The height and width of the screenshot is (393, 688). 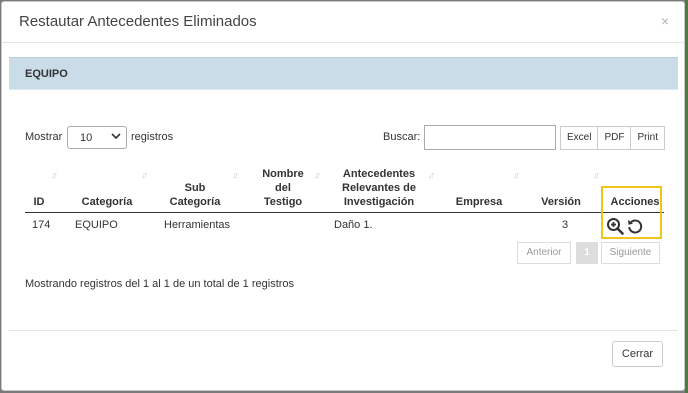 What do you see at coordinates (138, 21) in the screenshot?
I see `modal-title: Restautar Antecedentes Eliminados` at bounding box center [138, 21].